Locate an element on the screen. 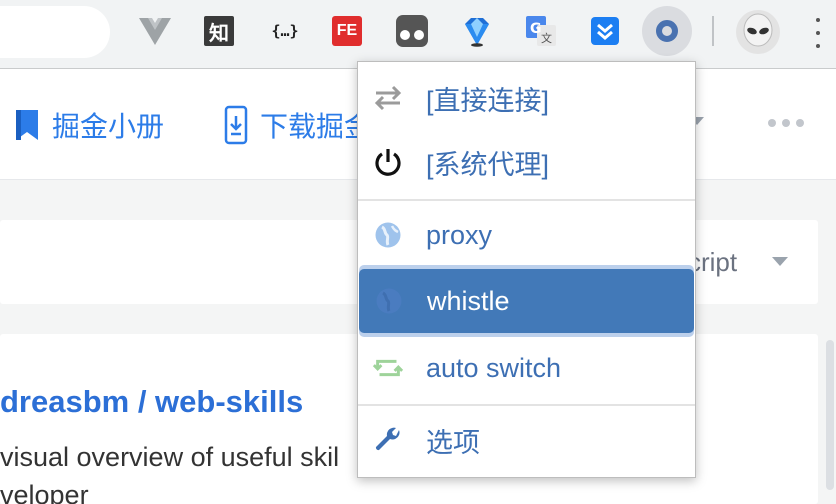 The image size is (836, 504). alien-avatar-icon is located at coordinates (758, 30).